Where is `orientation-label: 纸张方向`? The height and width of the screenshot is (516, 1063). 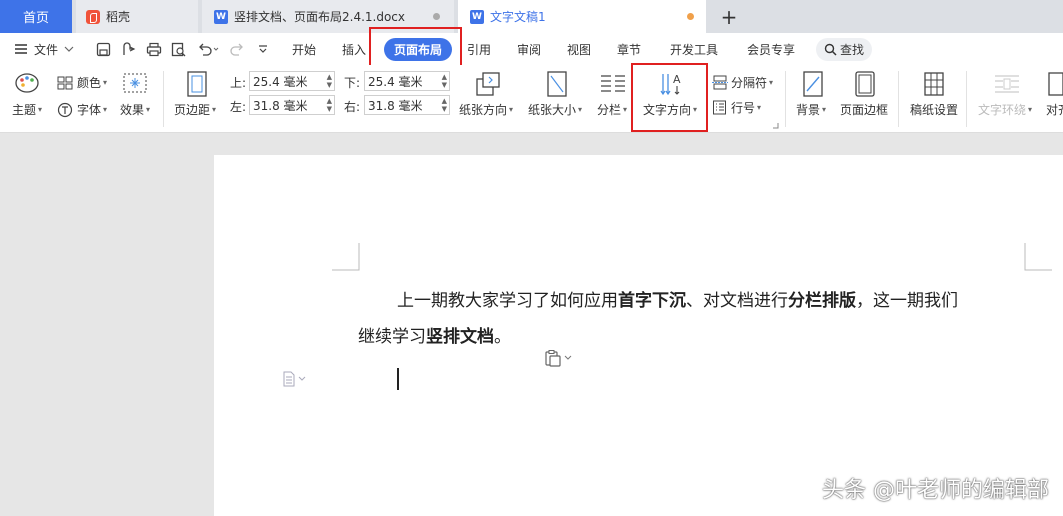
orientation-label: 纸张方向 is located at coordinates (483, 110).